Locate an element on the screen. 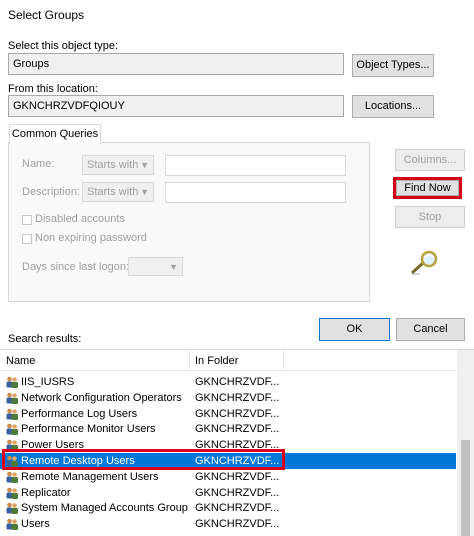  description-input is located at coordinates (255, 192).